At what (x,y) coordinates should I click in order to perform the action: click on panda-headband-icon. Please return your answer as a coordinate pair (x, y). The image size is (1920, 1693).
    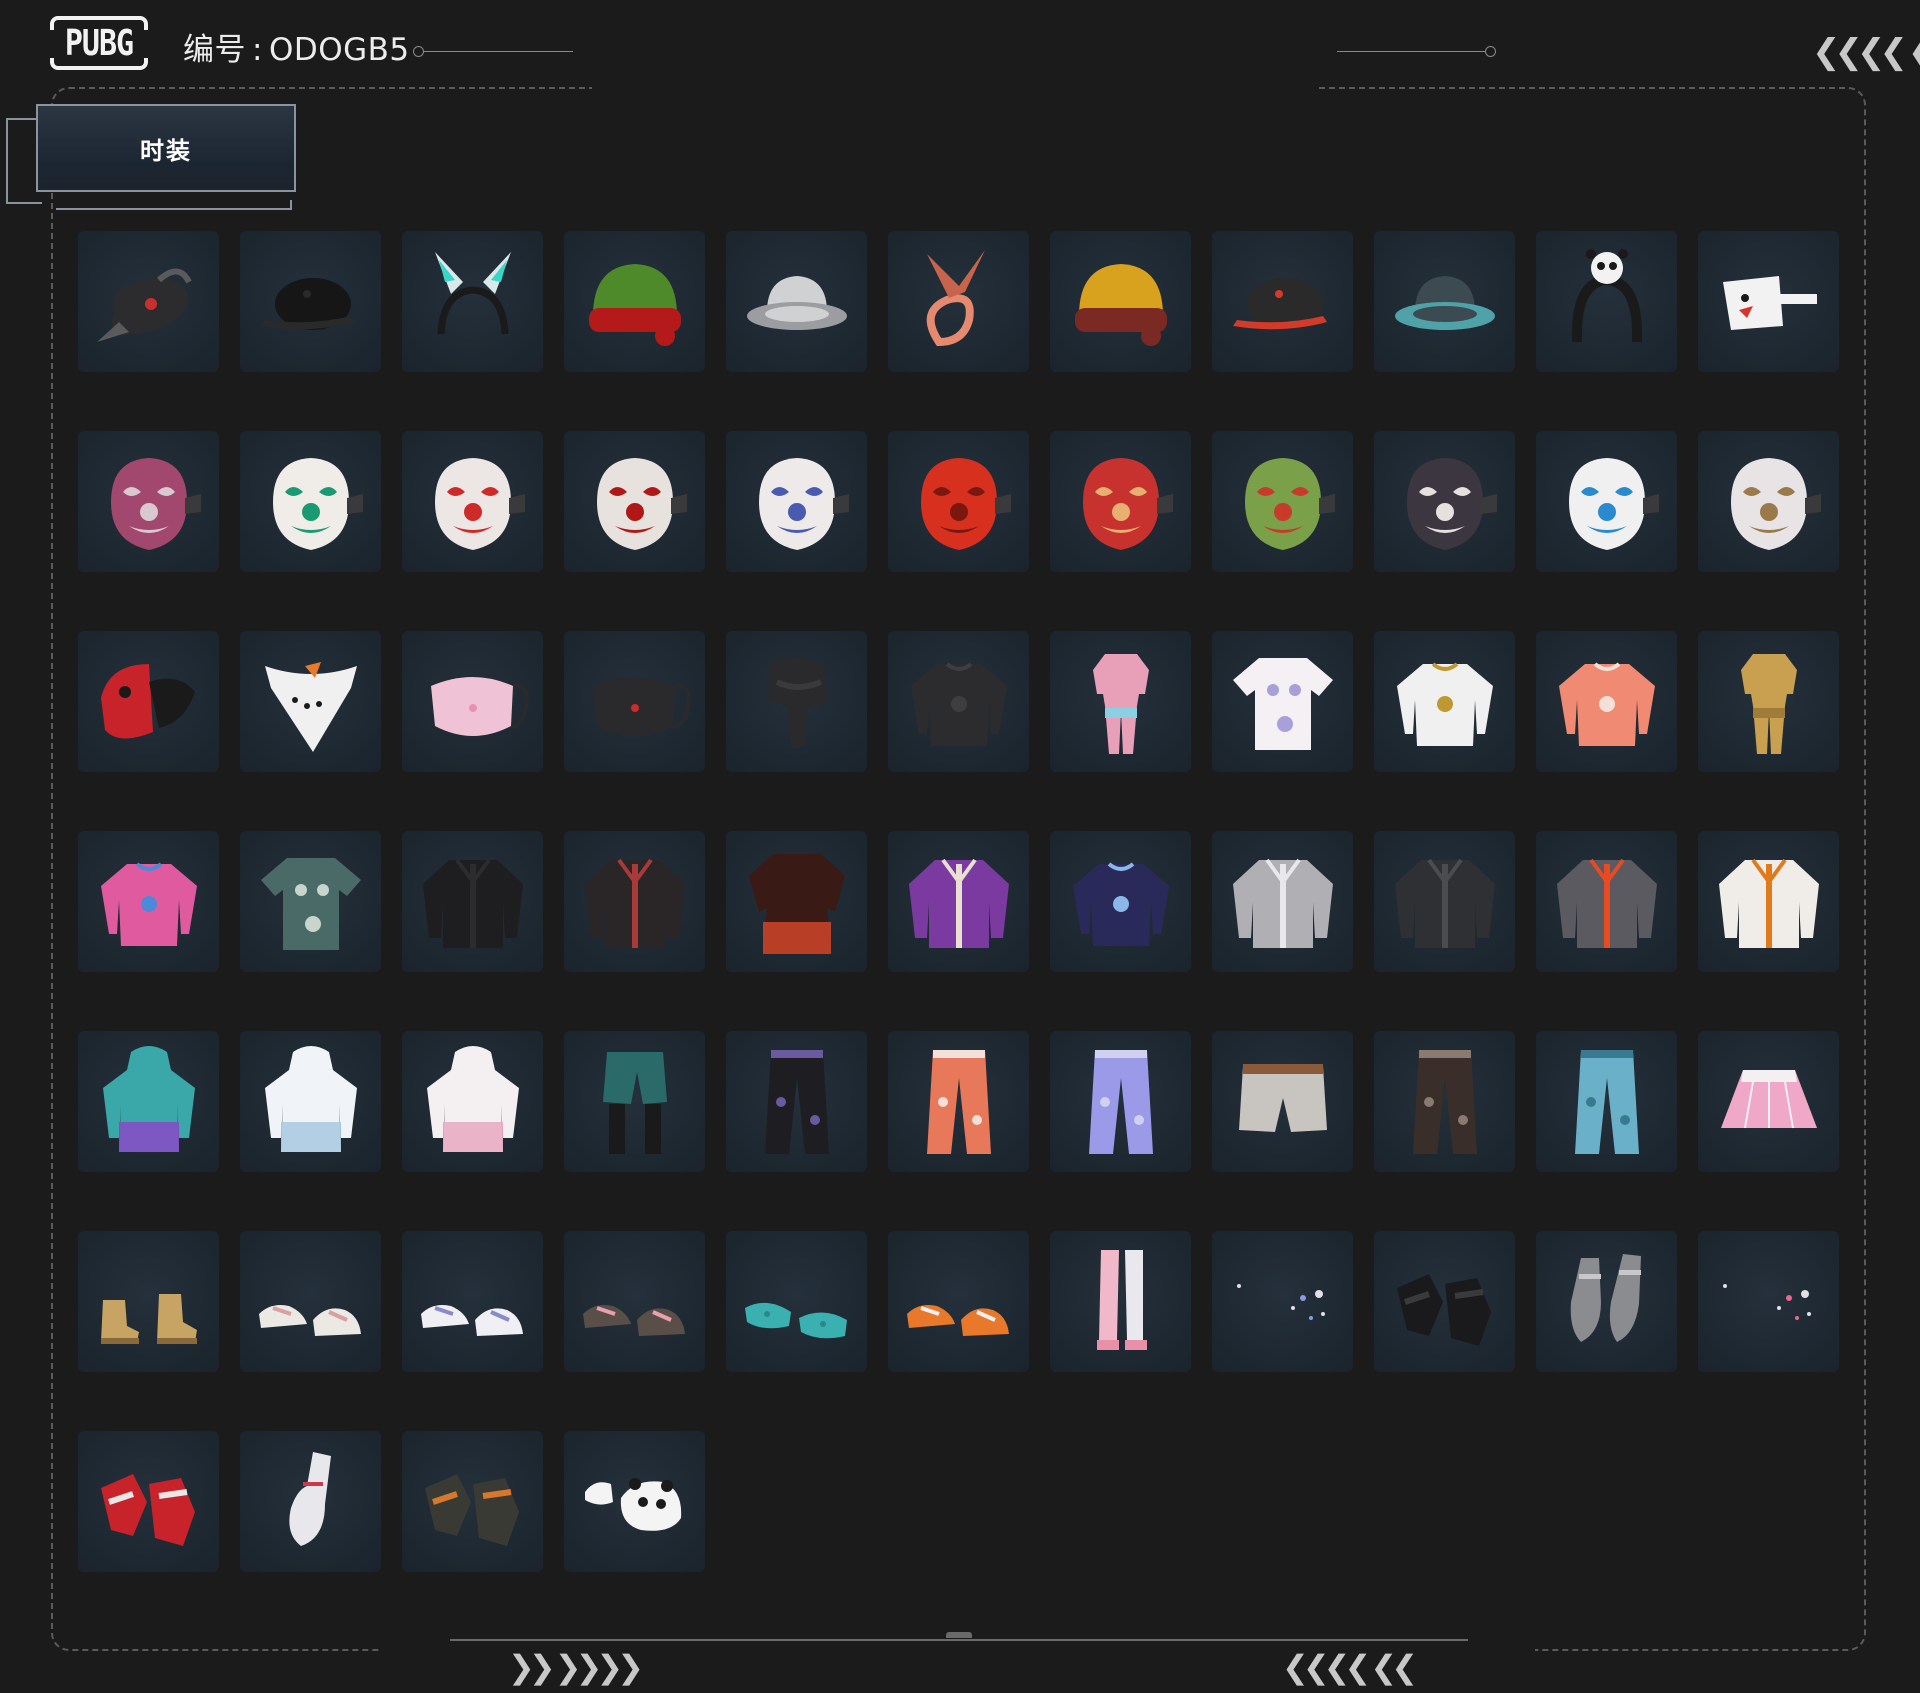
    Looking at the image, I should click on (1606, 295).